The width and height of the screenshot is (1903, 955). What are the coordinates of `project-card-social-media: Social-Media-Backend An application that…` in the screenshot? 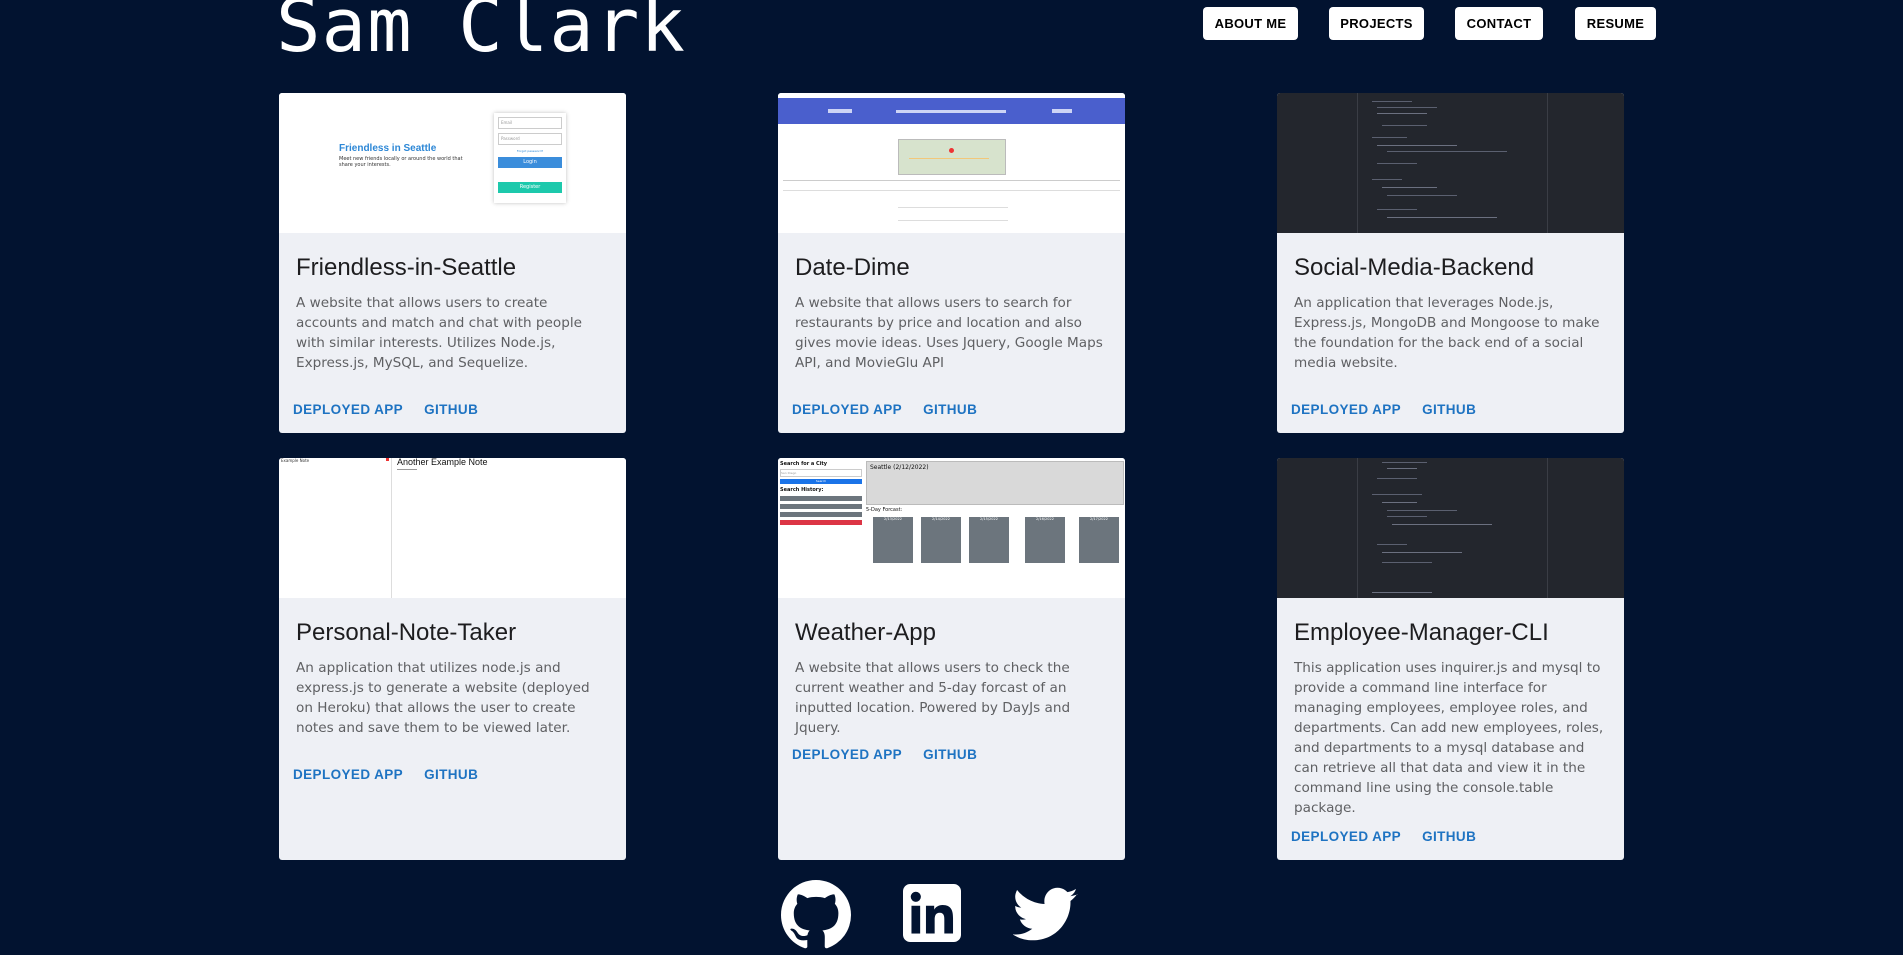 It's located at (1450, 263).